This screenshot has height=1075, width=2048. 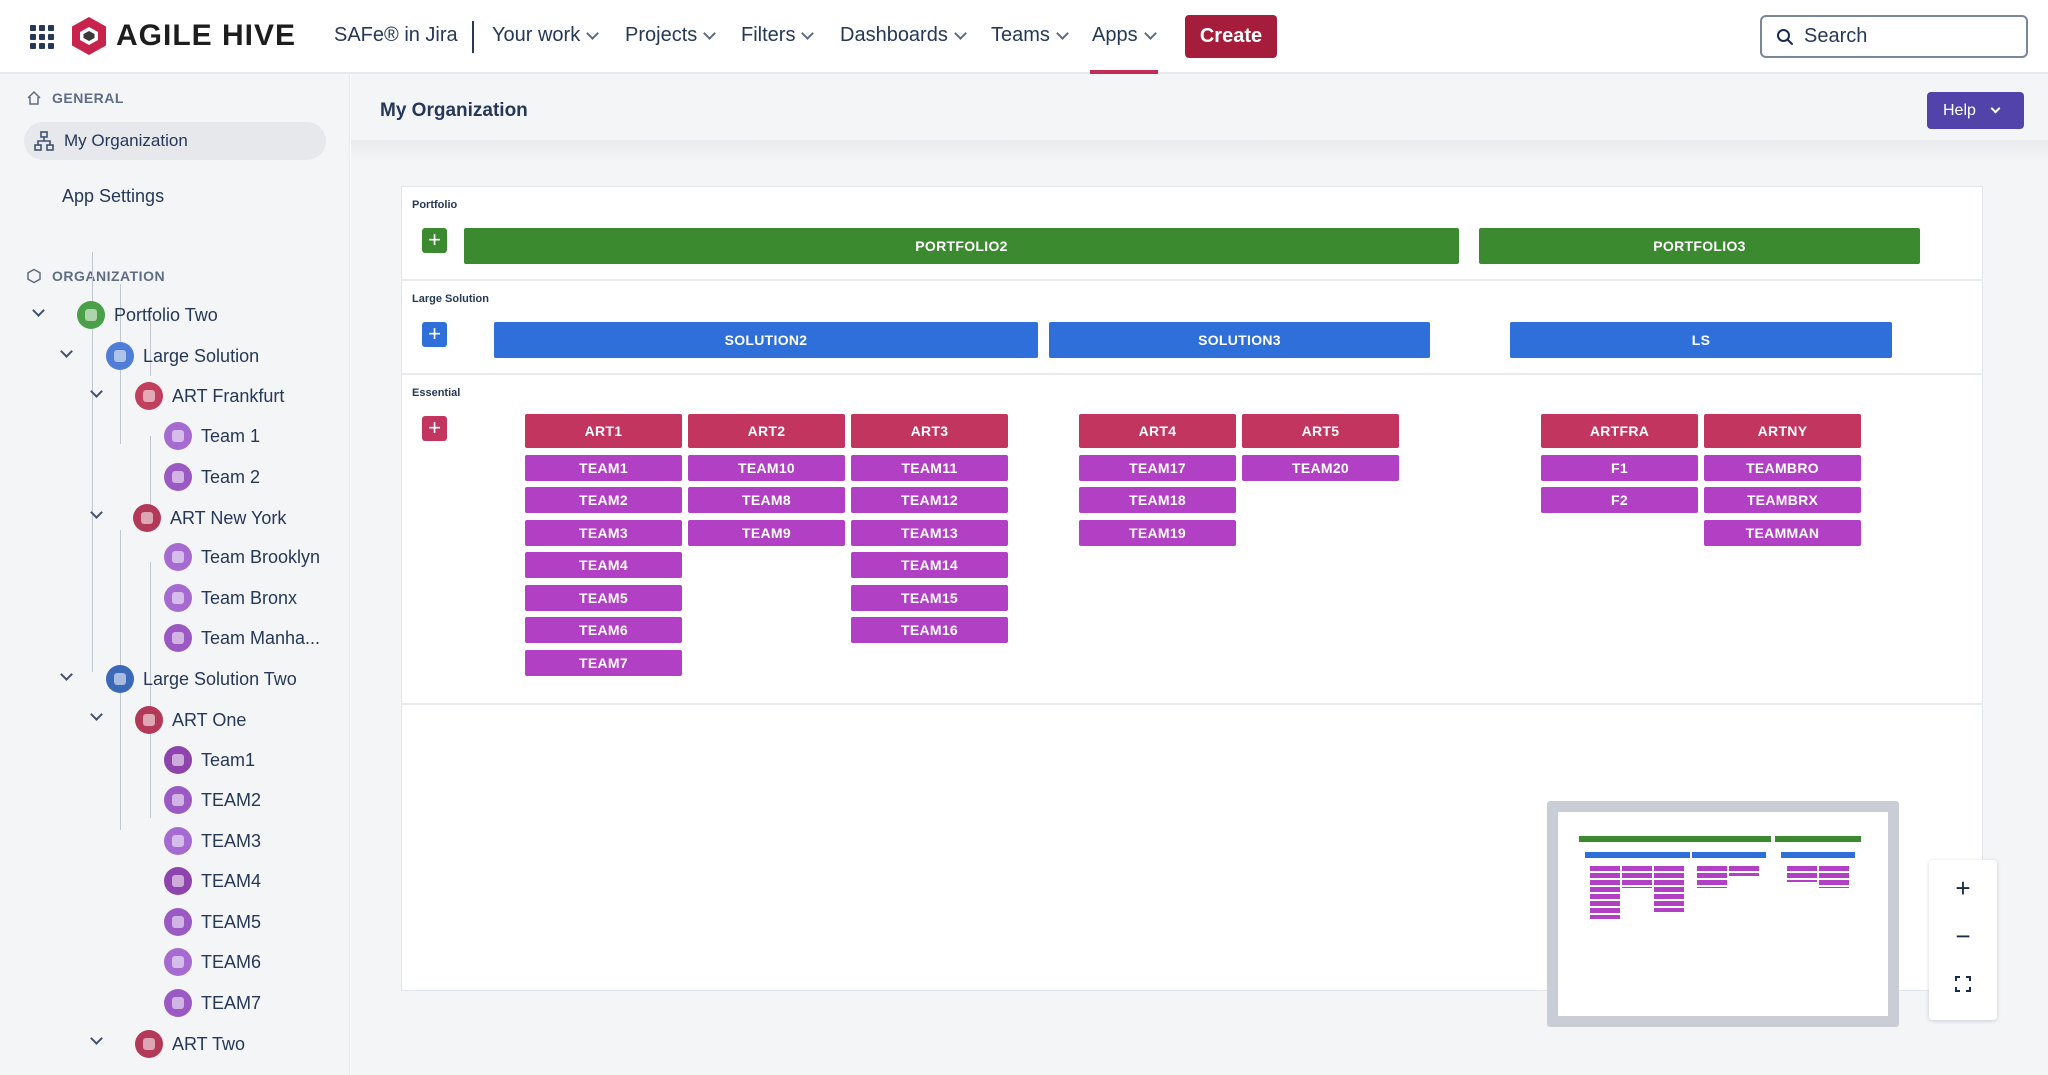 What do you see at coordinates (120, 356) in the screenshot?
I see `solution-avatar-icon` at bounding box center [120, 356].